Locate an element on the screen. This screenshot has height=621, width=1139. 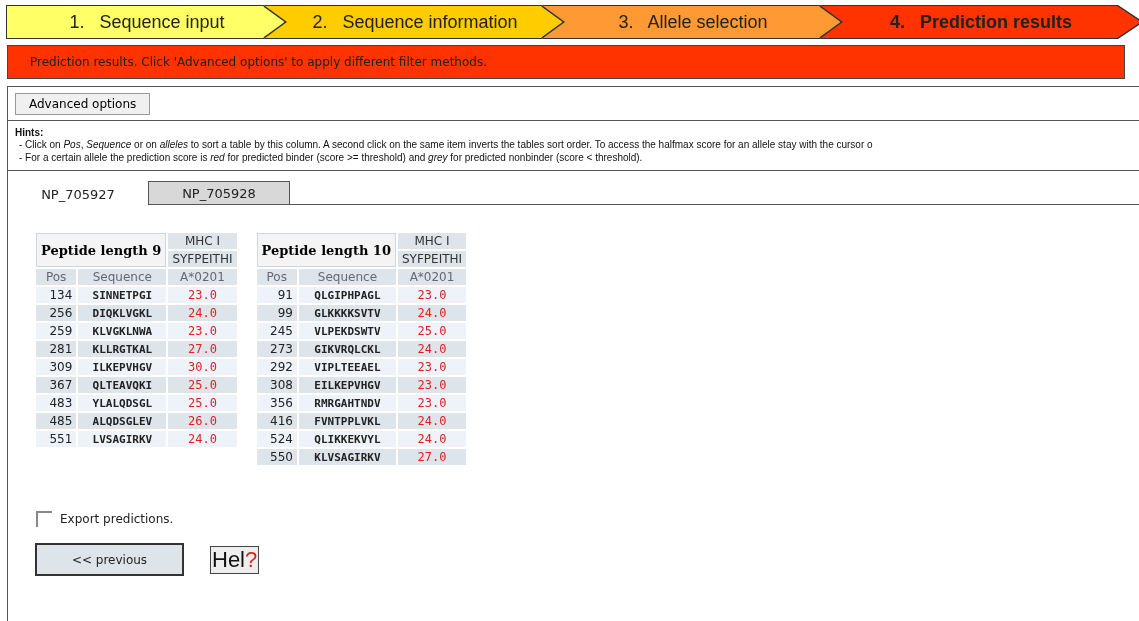
table-cell: 308 is located at coordinates (276, 385).